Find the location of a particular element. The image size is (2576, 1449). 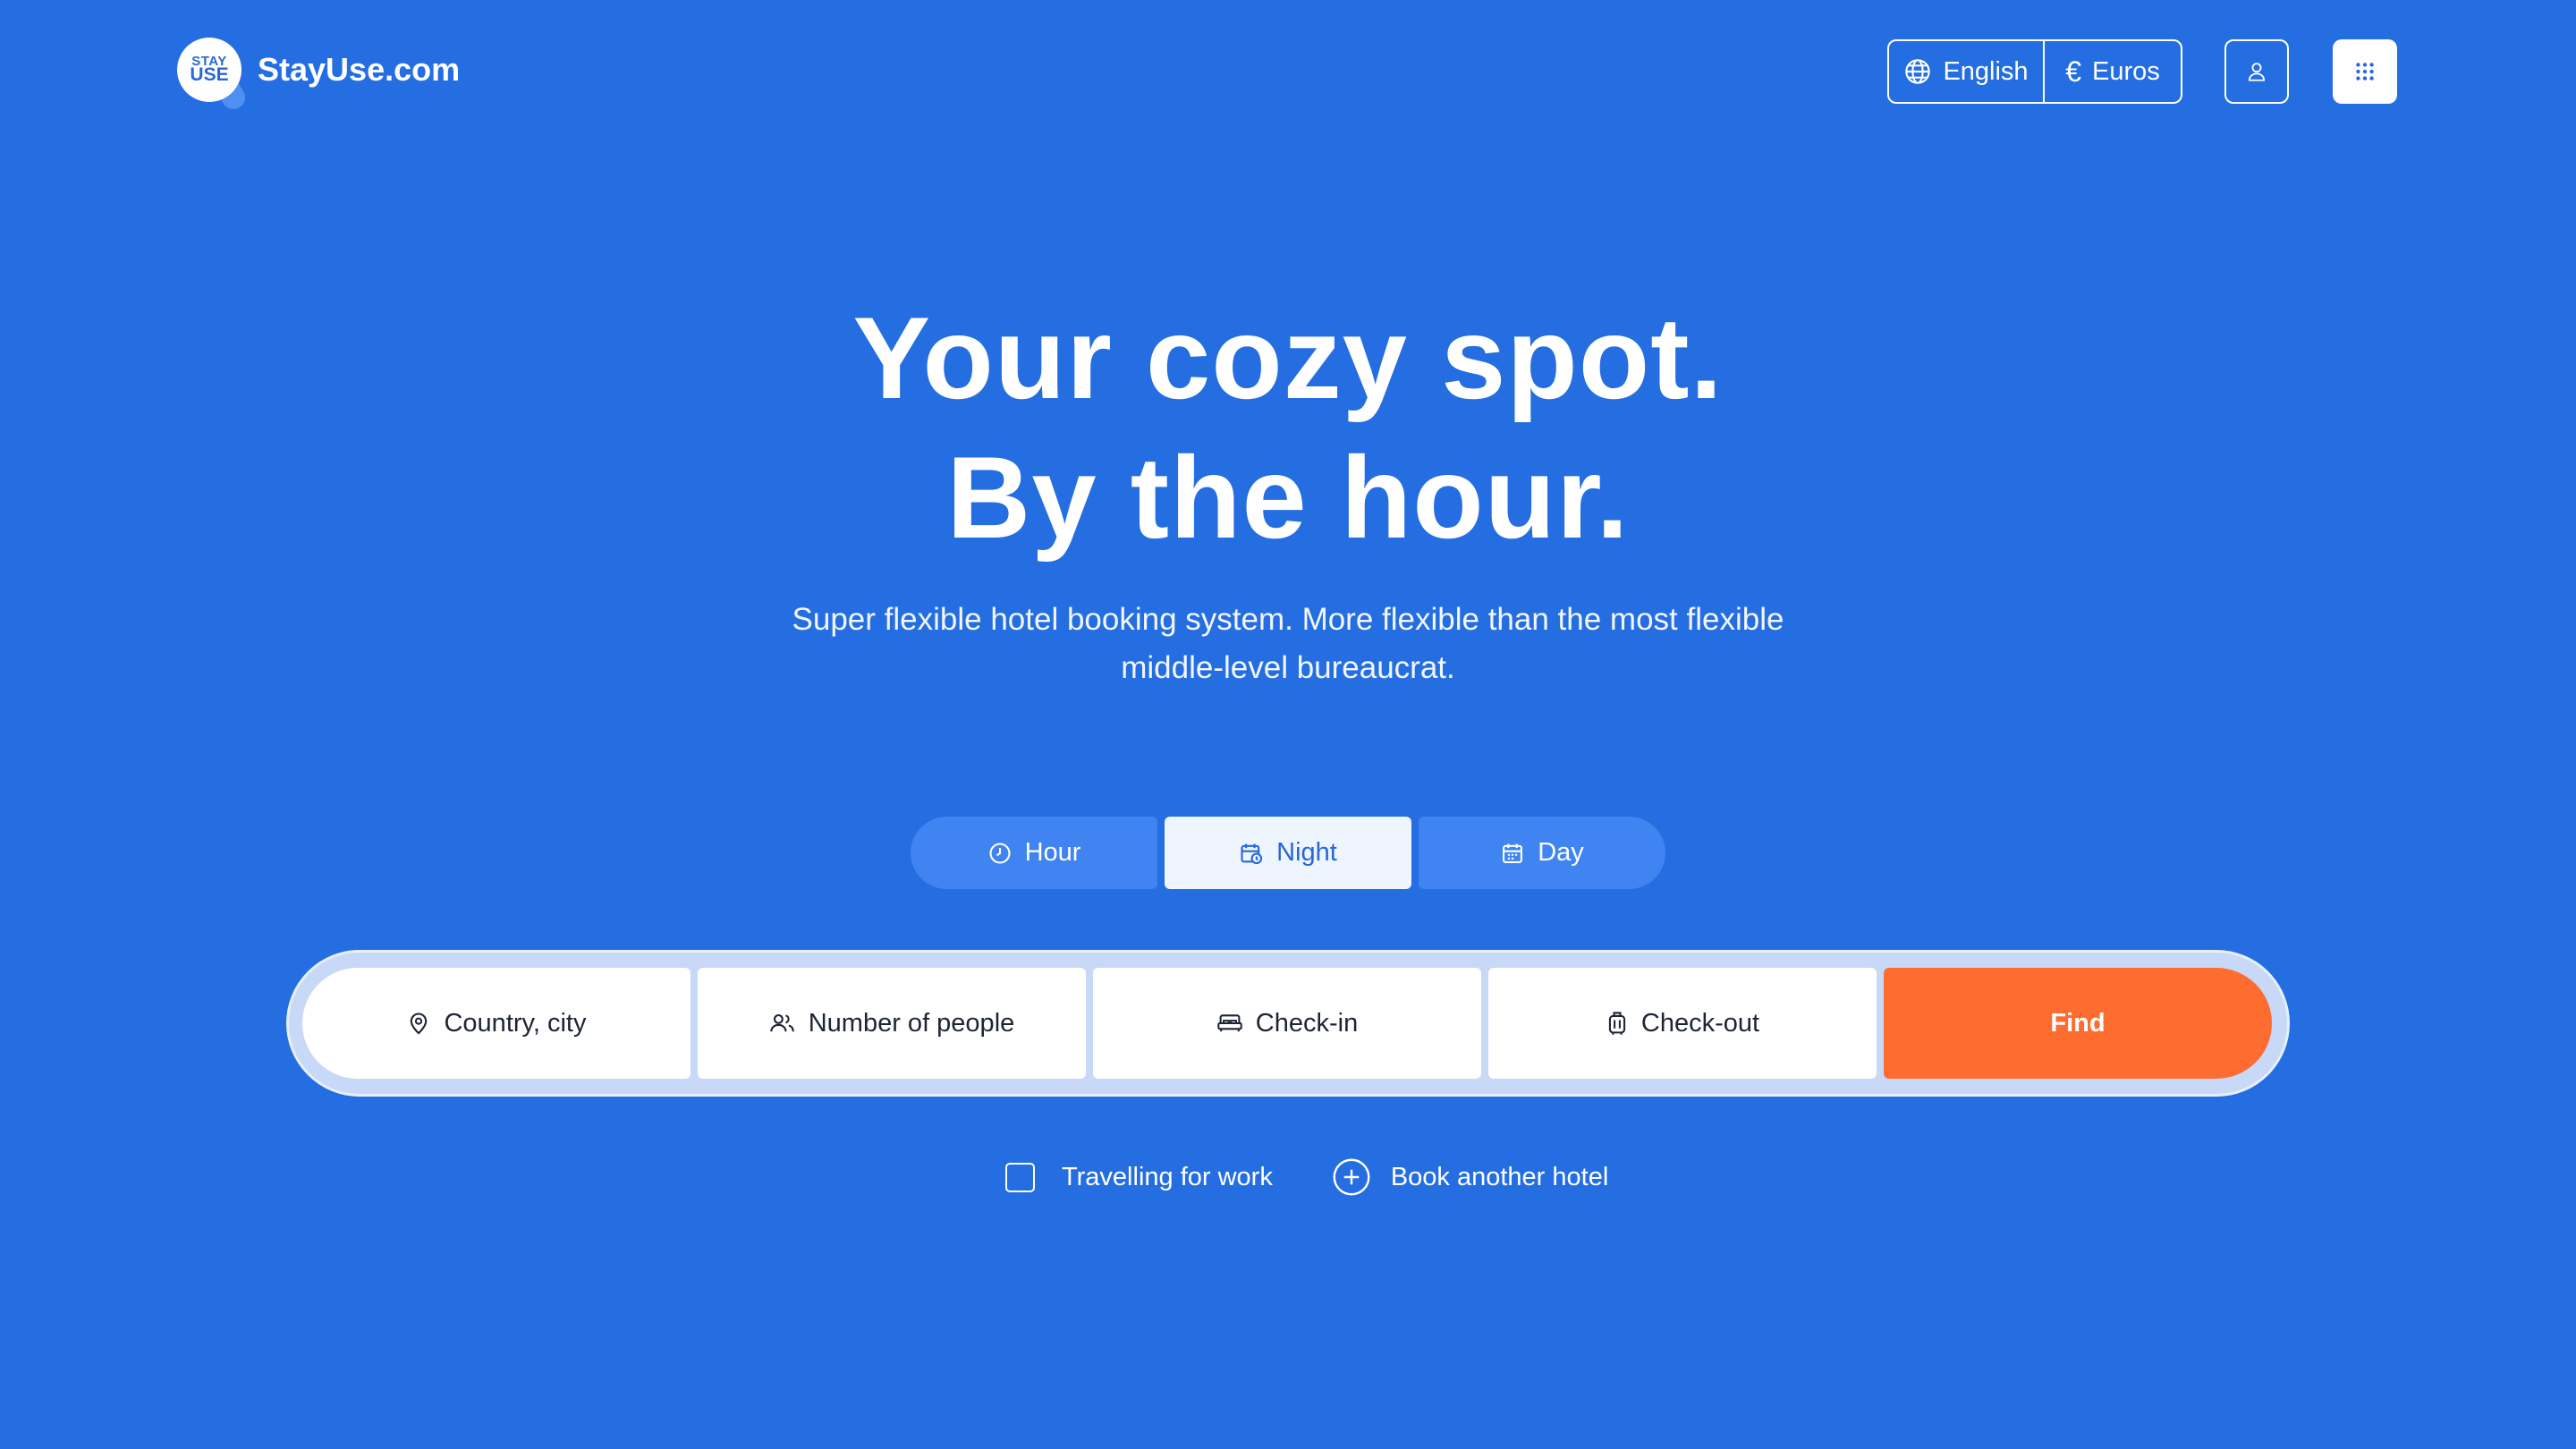

people-field: Number of people is located at coordinates (892, 1023).